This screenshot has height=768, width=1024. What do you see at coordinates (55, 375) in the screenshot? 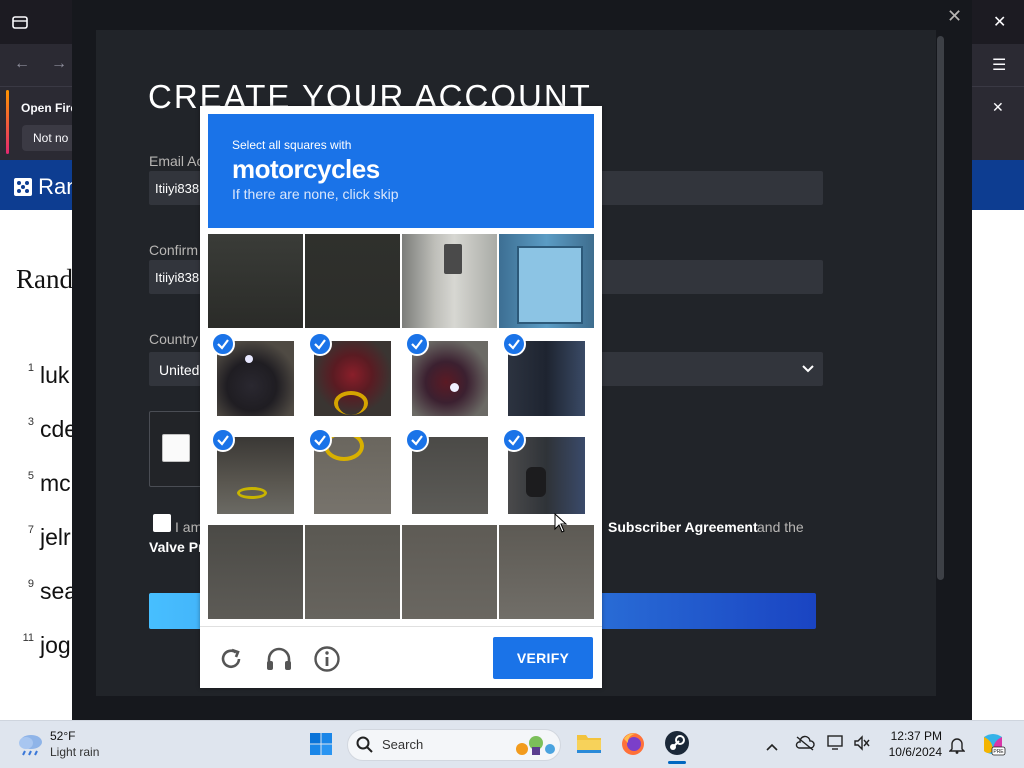
I see `list-item-word: luk` at bounding box center [55, 375].